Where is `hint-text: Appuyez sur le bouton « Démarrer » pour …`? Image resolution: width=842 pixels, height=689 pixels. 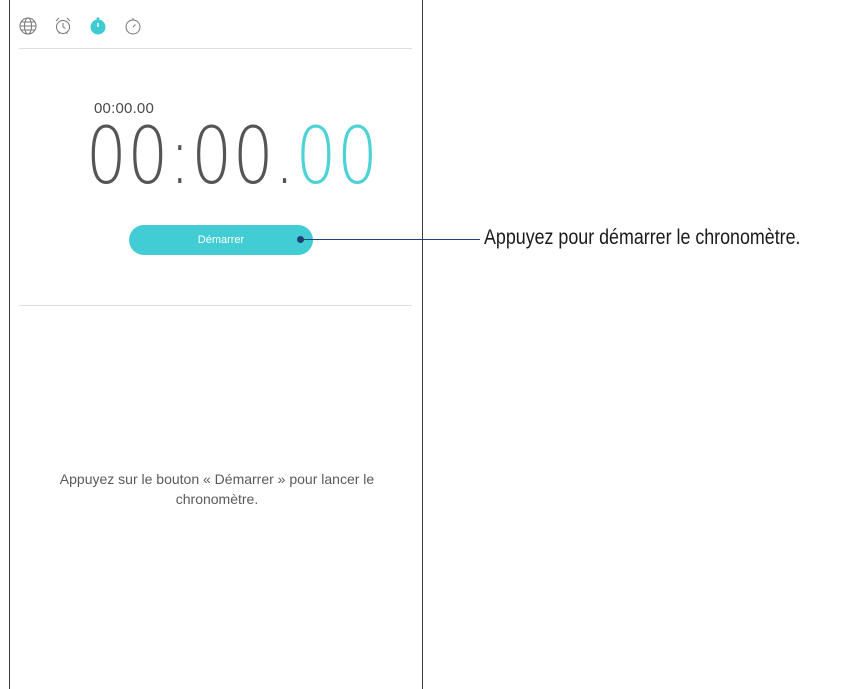
hint-text: Appuyez sur le bouton « Démarrer » pour … is located at coordinates (217, 489).